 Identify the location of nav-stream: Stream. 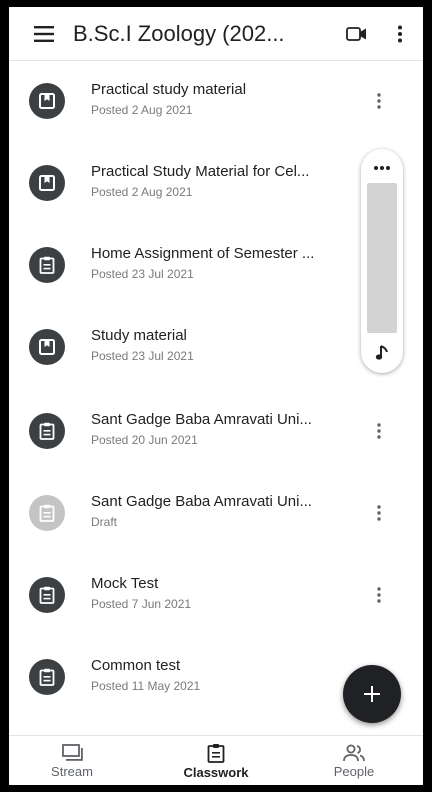
(72, 760).